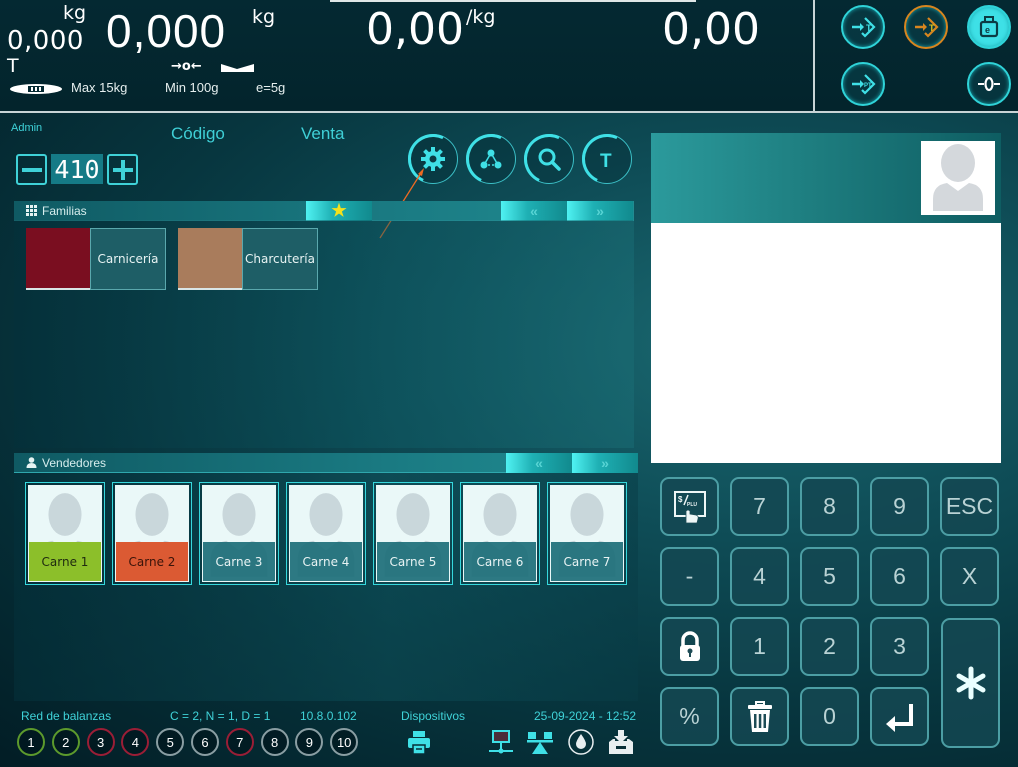 Image resolution: width=1018 pixels, height=767 pixels. Describe the element at coordinates (513, 1) in the screenshot. I see `divider` at that location.